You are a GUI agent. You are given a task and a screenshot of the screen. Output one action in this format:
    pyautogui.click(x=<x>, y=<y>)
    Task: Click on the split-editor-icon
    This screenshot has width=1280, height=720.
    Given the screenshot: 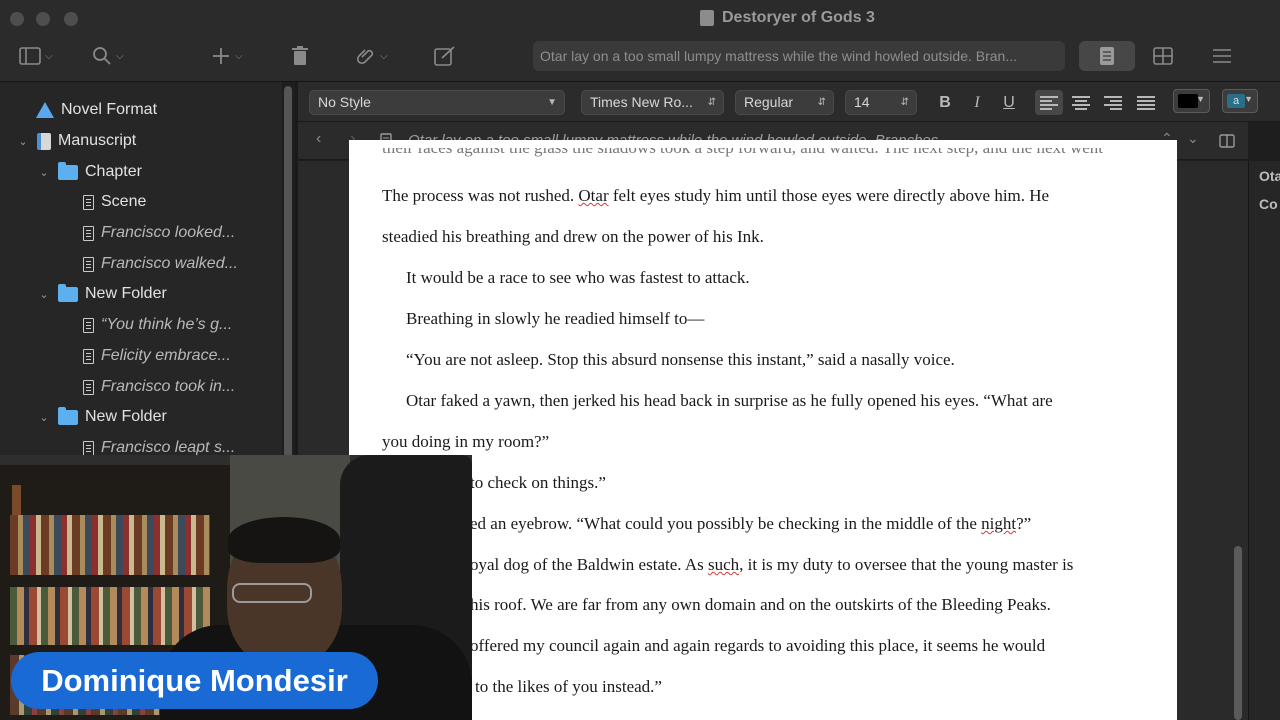 What is the action you would take?
    pyautogui.click(x=1227, y=141)
    